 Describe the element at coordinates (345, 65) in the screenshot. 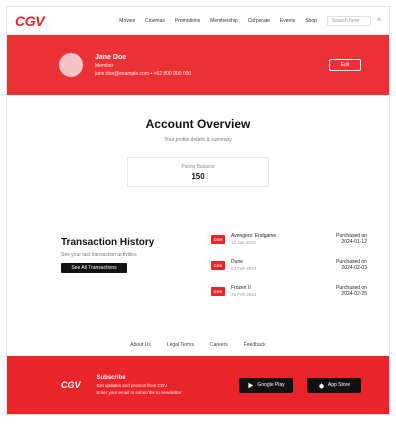

I see `edit-profile-button: Edit` at that location.